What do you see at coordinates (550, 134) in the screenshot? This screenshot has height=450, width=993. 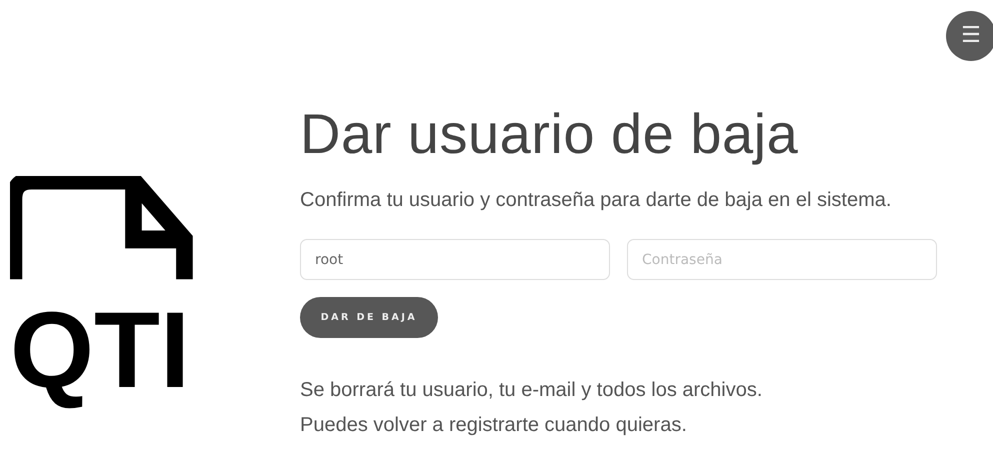 I see `page-title: Dar usuario de baja` at bounding box center [550, 134].